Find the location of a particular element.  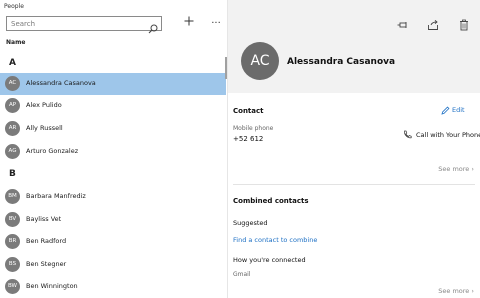

search-box is located at coordinates (84, 25).